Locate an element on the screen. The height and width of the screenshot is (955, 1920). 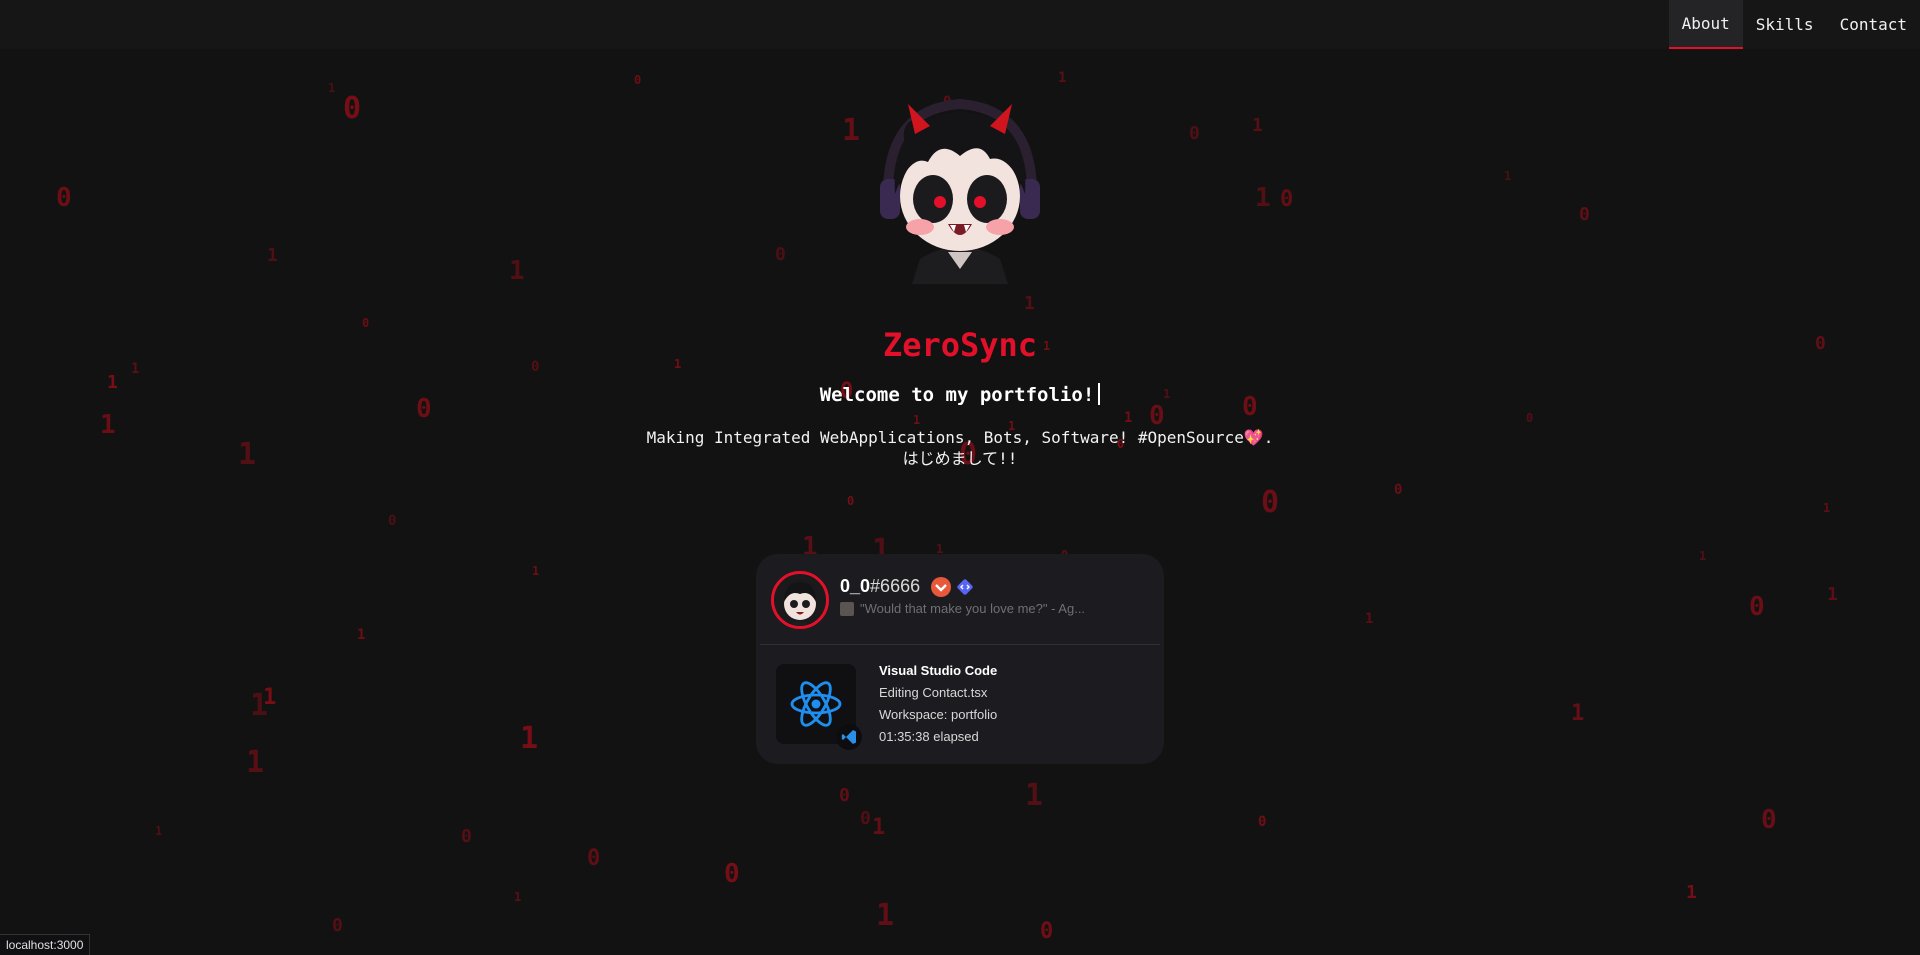
browser-status-url: localhost:3000 is located at coordinates (45, 944).